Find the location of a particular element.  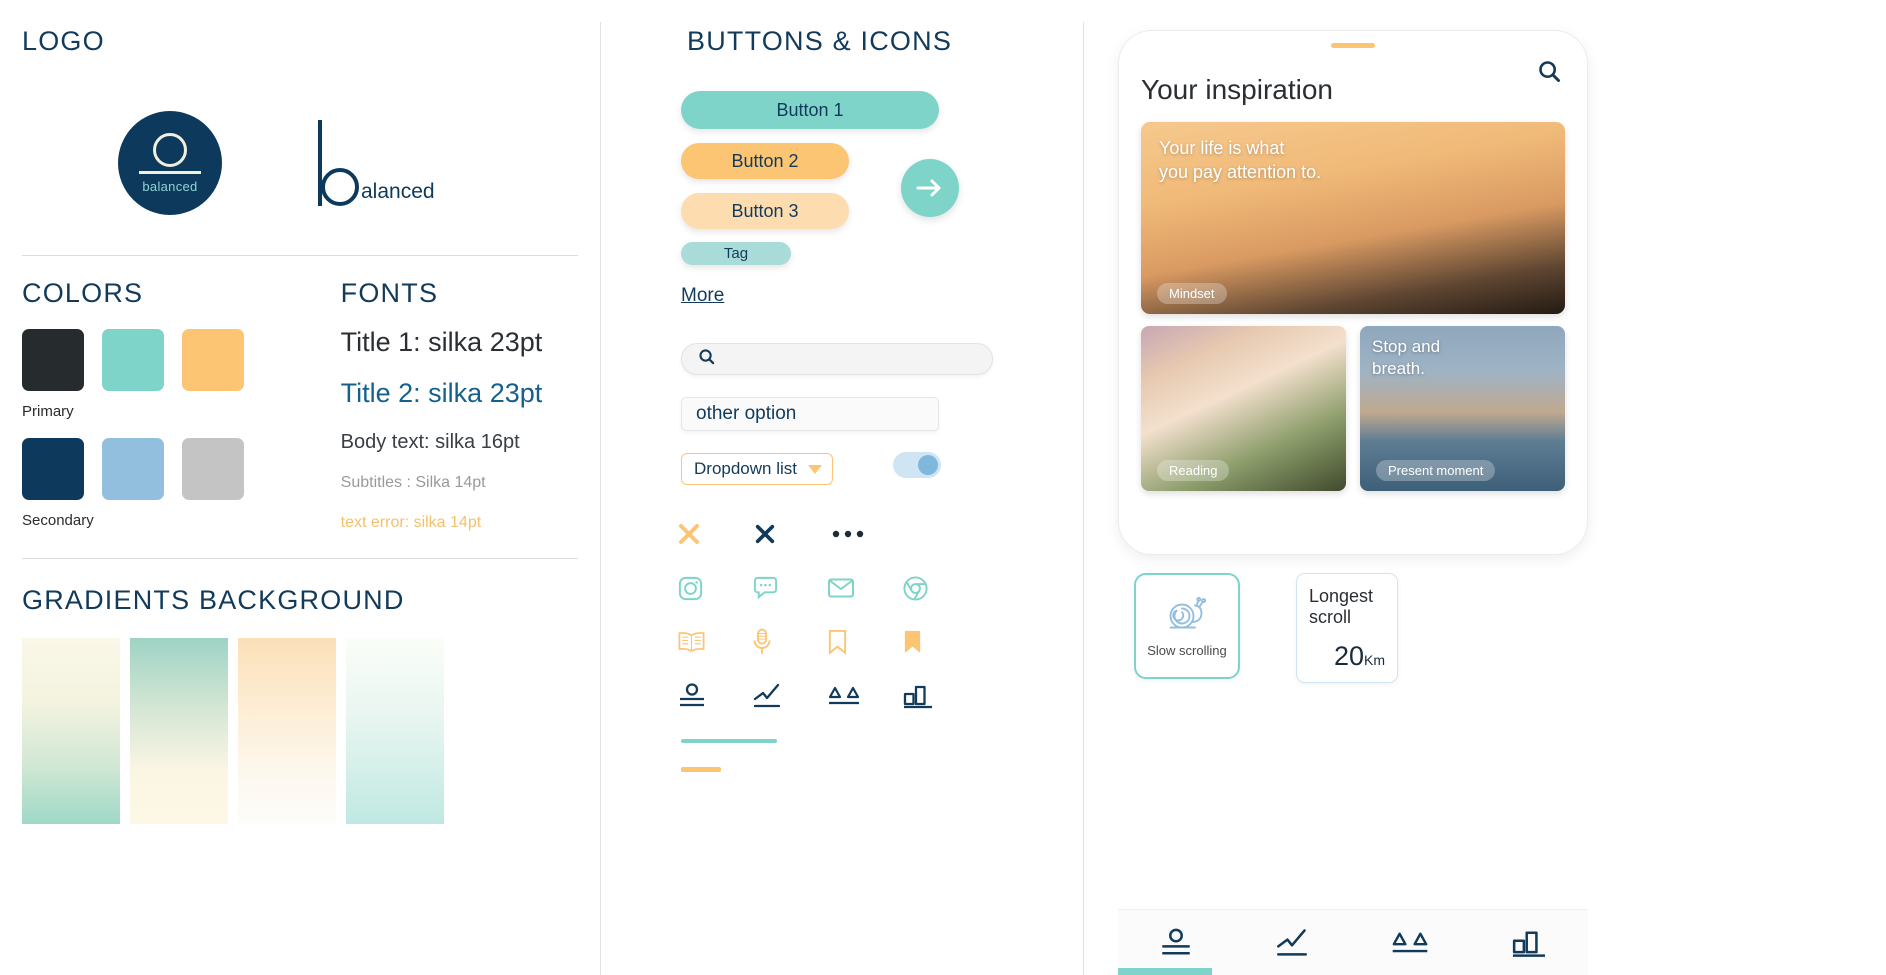

logo-badge-word: balanced is located at coordinates (170, 186).